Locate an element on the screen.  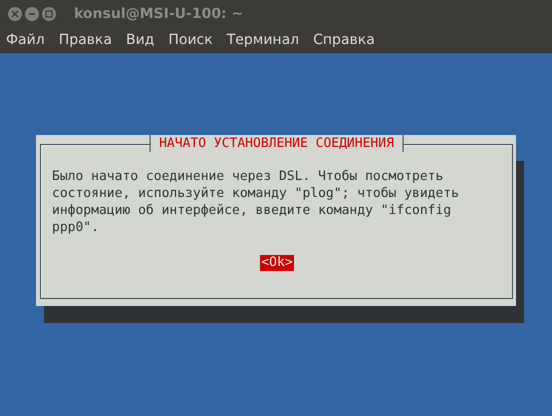
menu-item: Вид is located at coordinates (140, 40).